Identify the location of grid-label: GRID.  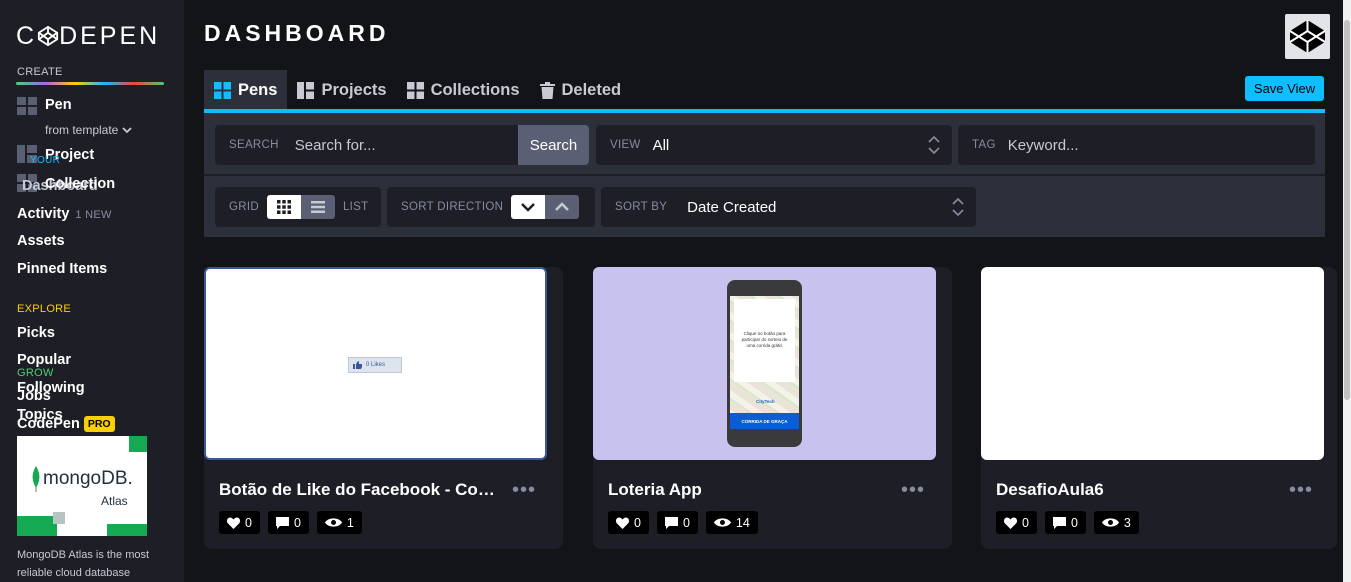
(244, 207).